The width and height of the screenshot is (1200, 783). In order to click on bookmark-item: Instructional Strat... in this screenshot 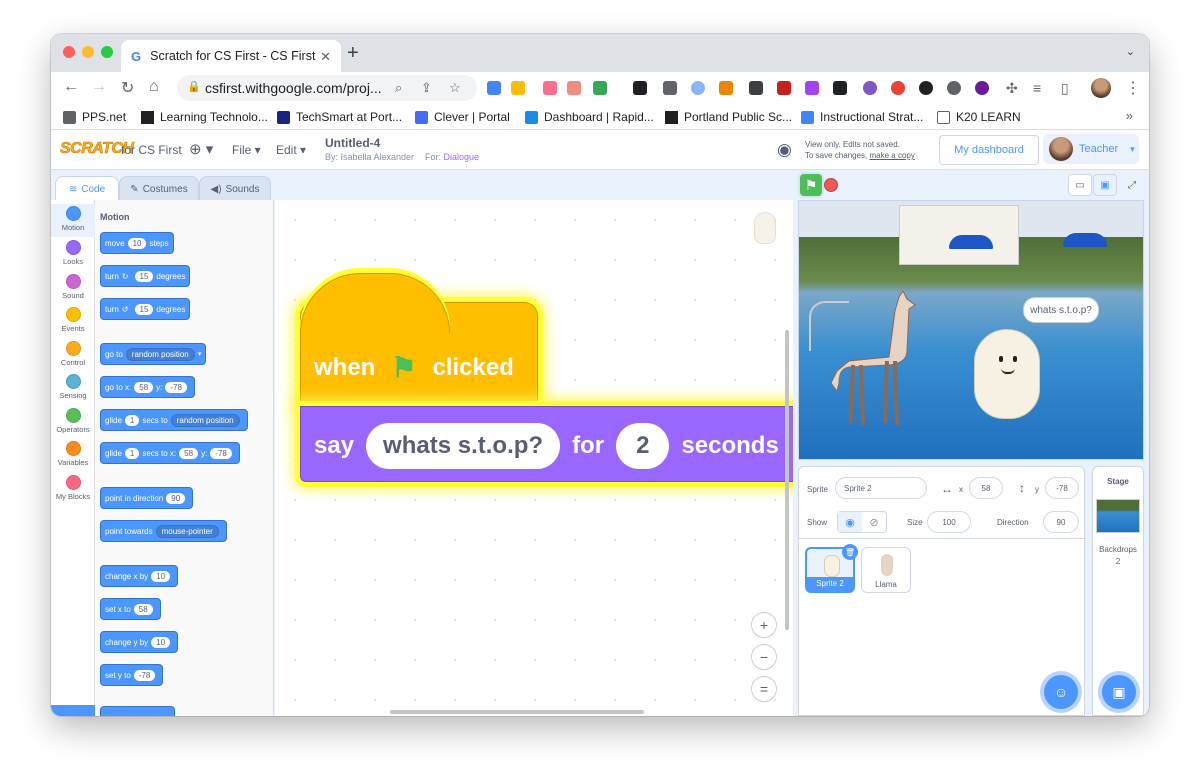, I will do `click(862, 117)`.